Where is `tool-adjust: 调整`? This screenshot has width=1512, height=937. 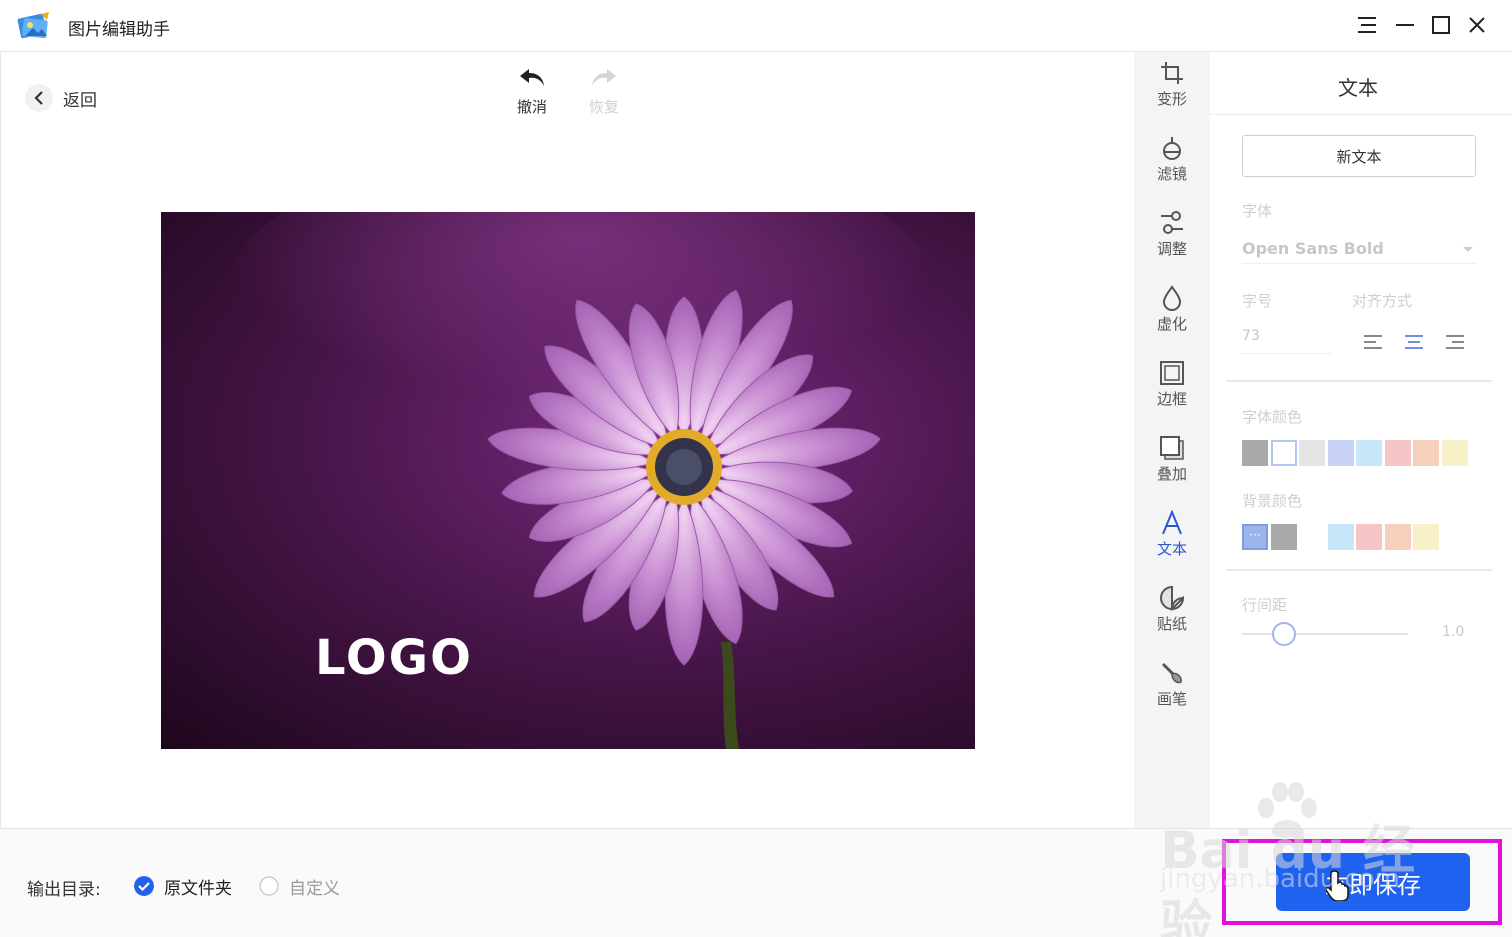
tool-adjust: 调整 is located at coordinates (1172, 240).